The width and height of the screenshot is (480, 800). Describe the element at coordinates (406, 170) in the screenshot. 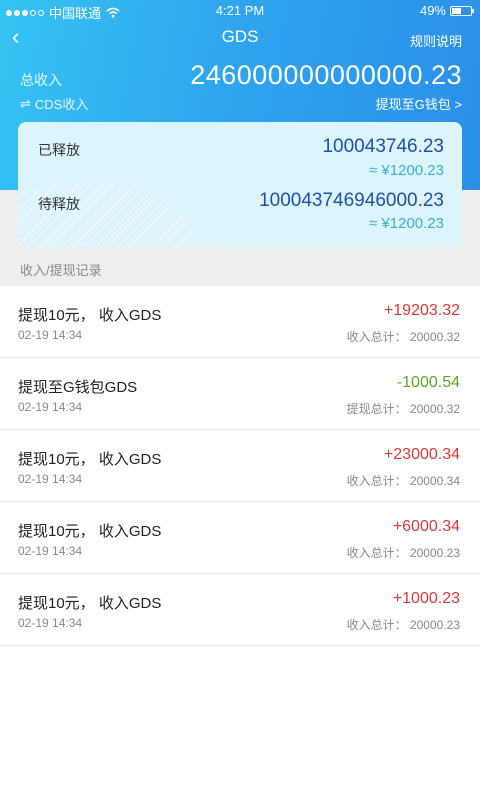

I see `released-approx: ≈ ¥1200.23` at that location.